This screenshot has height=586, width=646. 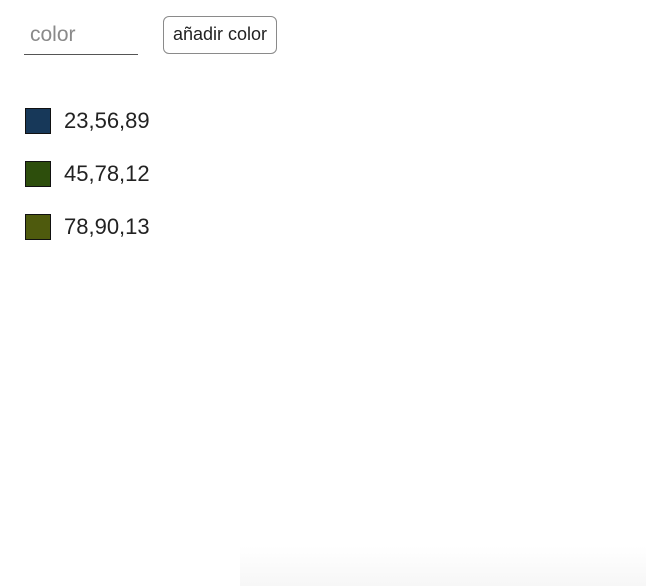 I want to click on color-list: 23,56,89 45,78,12 78,90,13, so click(x=87, y=186).